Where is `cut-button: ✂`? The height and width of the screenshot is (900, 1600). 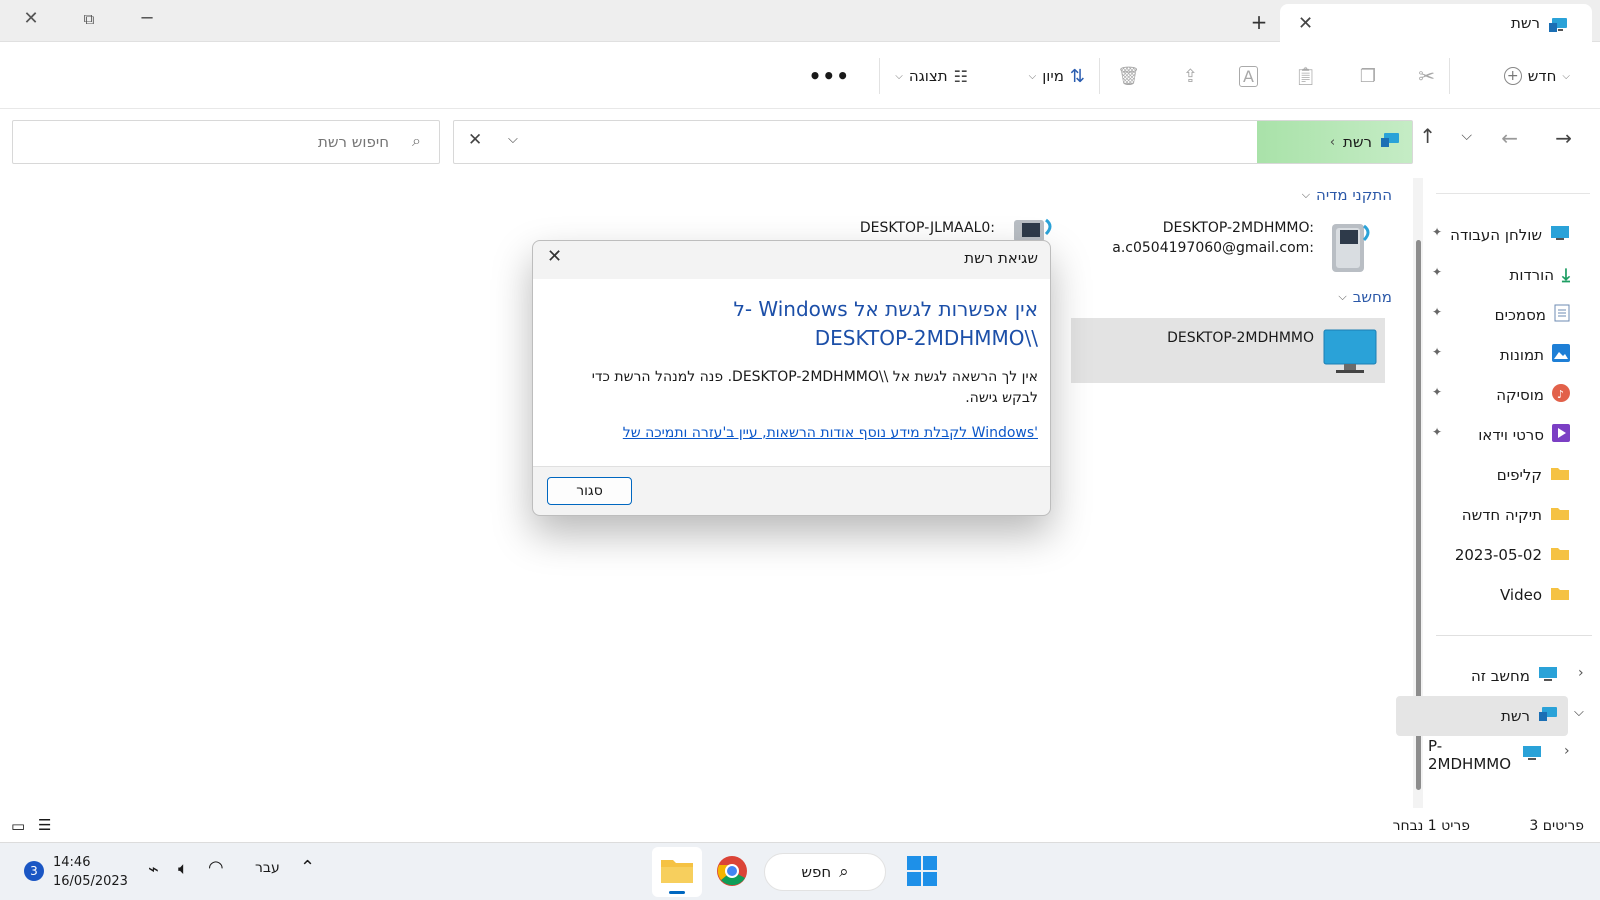 cut-button: ✂ is located at coordinates (1426, 76).